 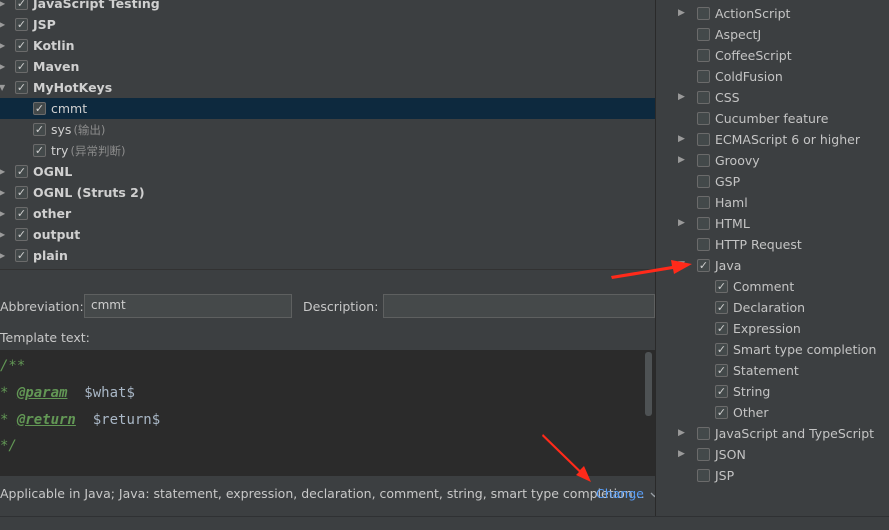 I want to click on context-item: ▶ ECMAScript 6 or higher, so click(x=769, y=139).